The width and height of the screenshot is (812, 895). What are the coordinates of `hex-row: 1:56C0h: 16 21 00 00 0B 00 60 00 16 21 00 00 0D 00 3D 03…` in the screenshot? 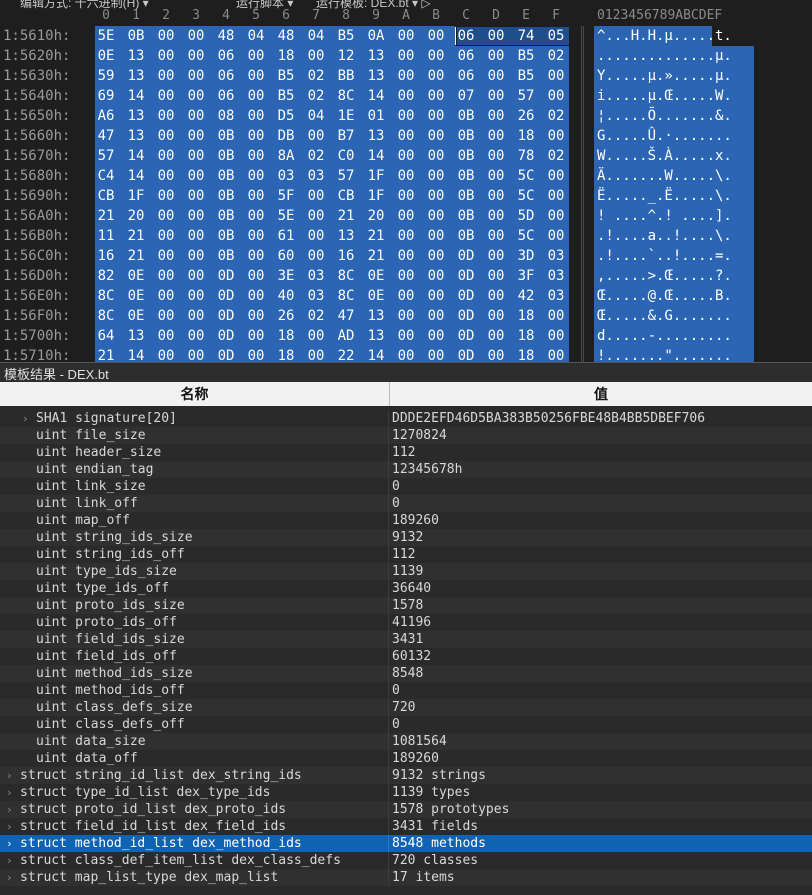 It's located at (406, 256).